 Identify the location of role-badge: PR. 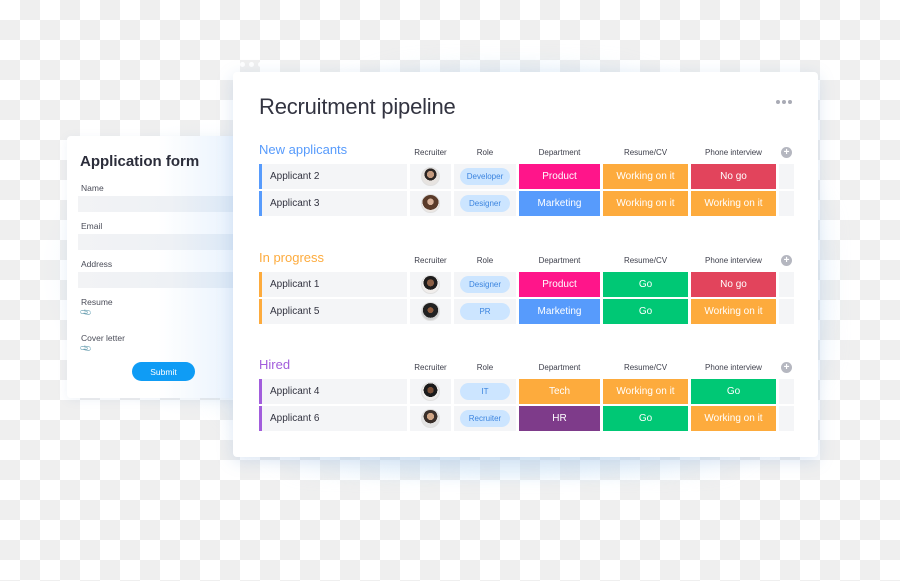
(485, 311).